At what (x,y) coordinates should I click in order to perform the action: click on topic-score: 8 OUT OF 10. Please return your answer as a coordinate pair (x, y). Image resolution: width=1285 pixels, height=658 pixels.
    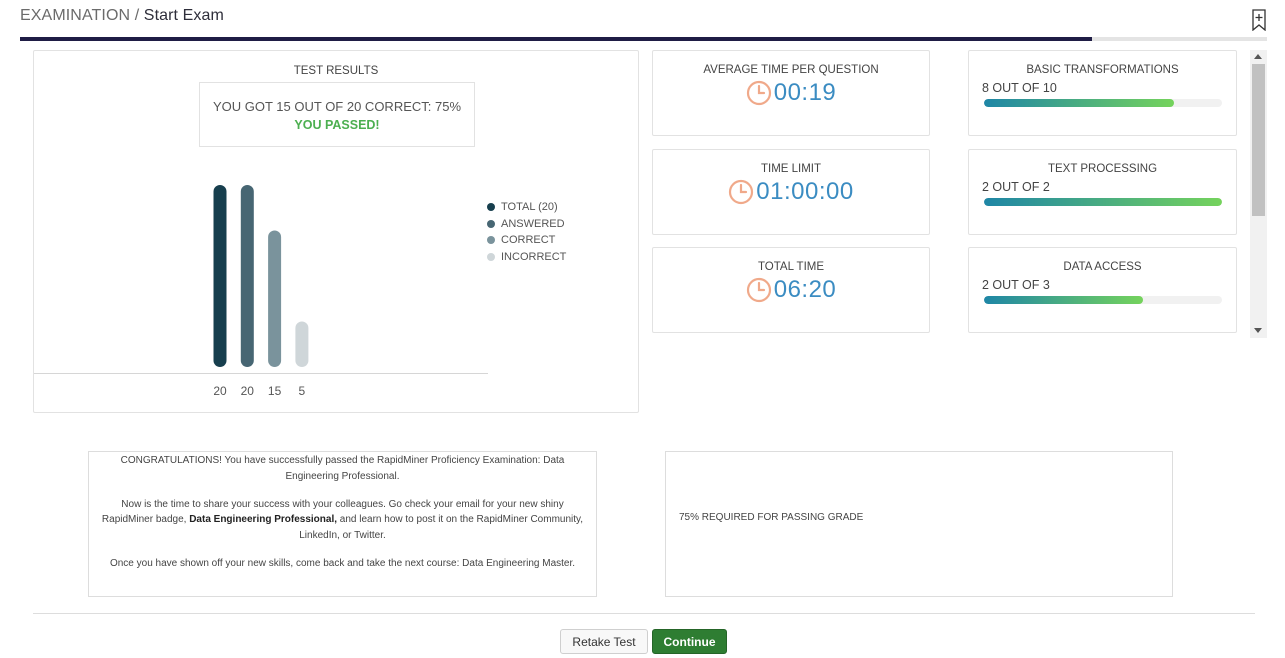
    Looking at the image, I should click on (1019, 88).